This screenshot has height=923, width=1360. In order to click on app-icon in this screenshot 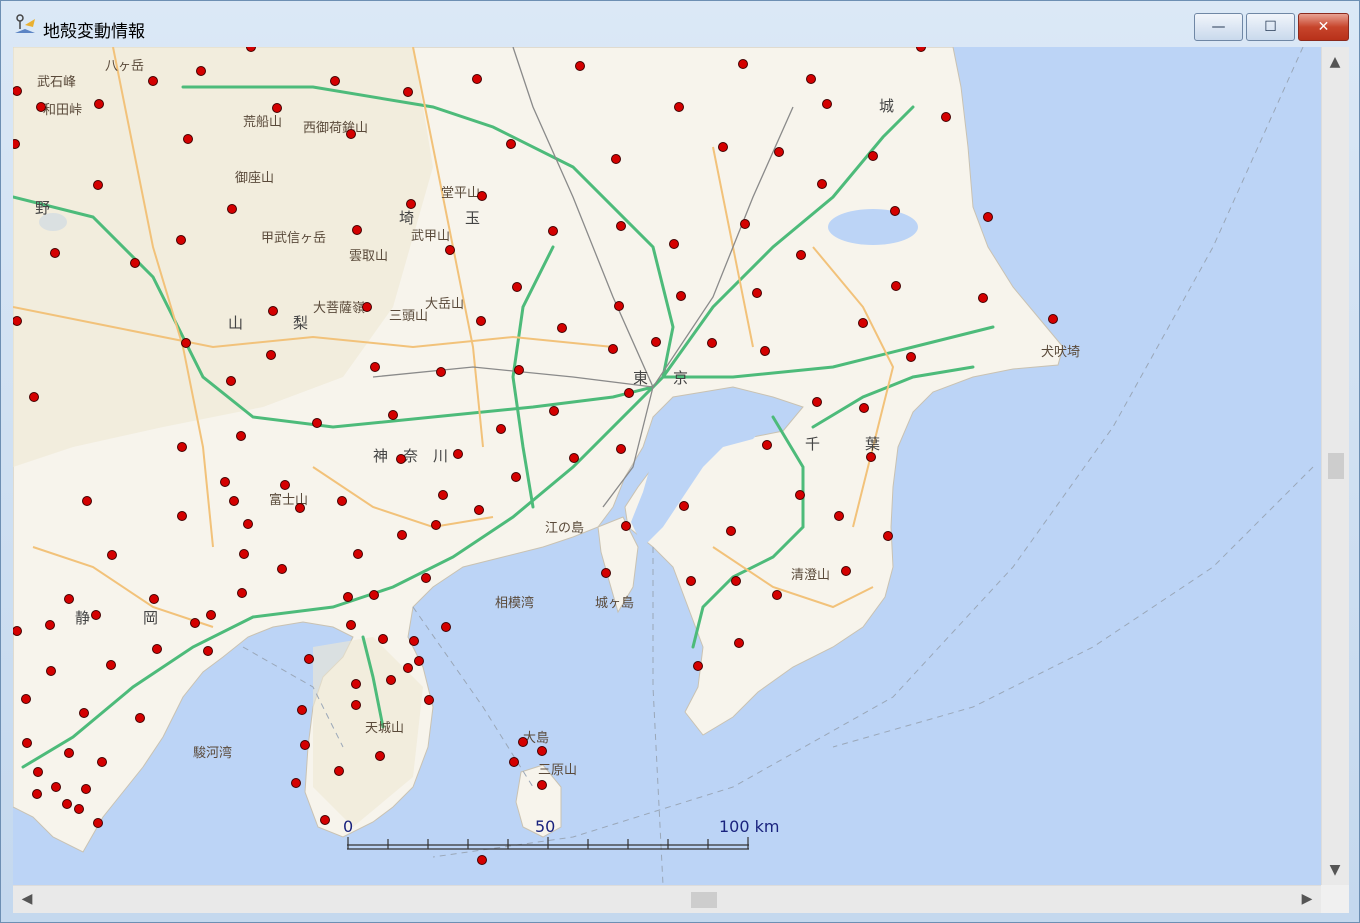, I will do `click(25, 25)`.